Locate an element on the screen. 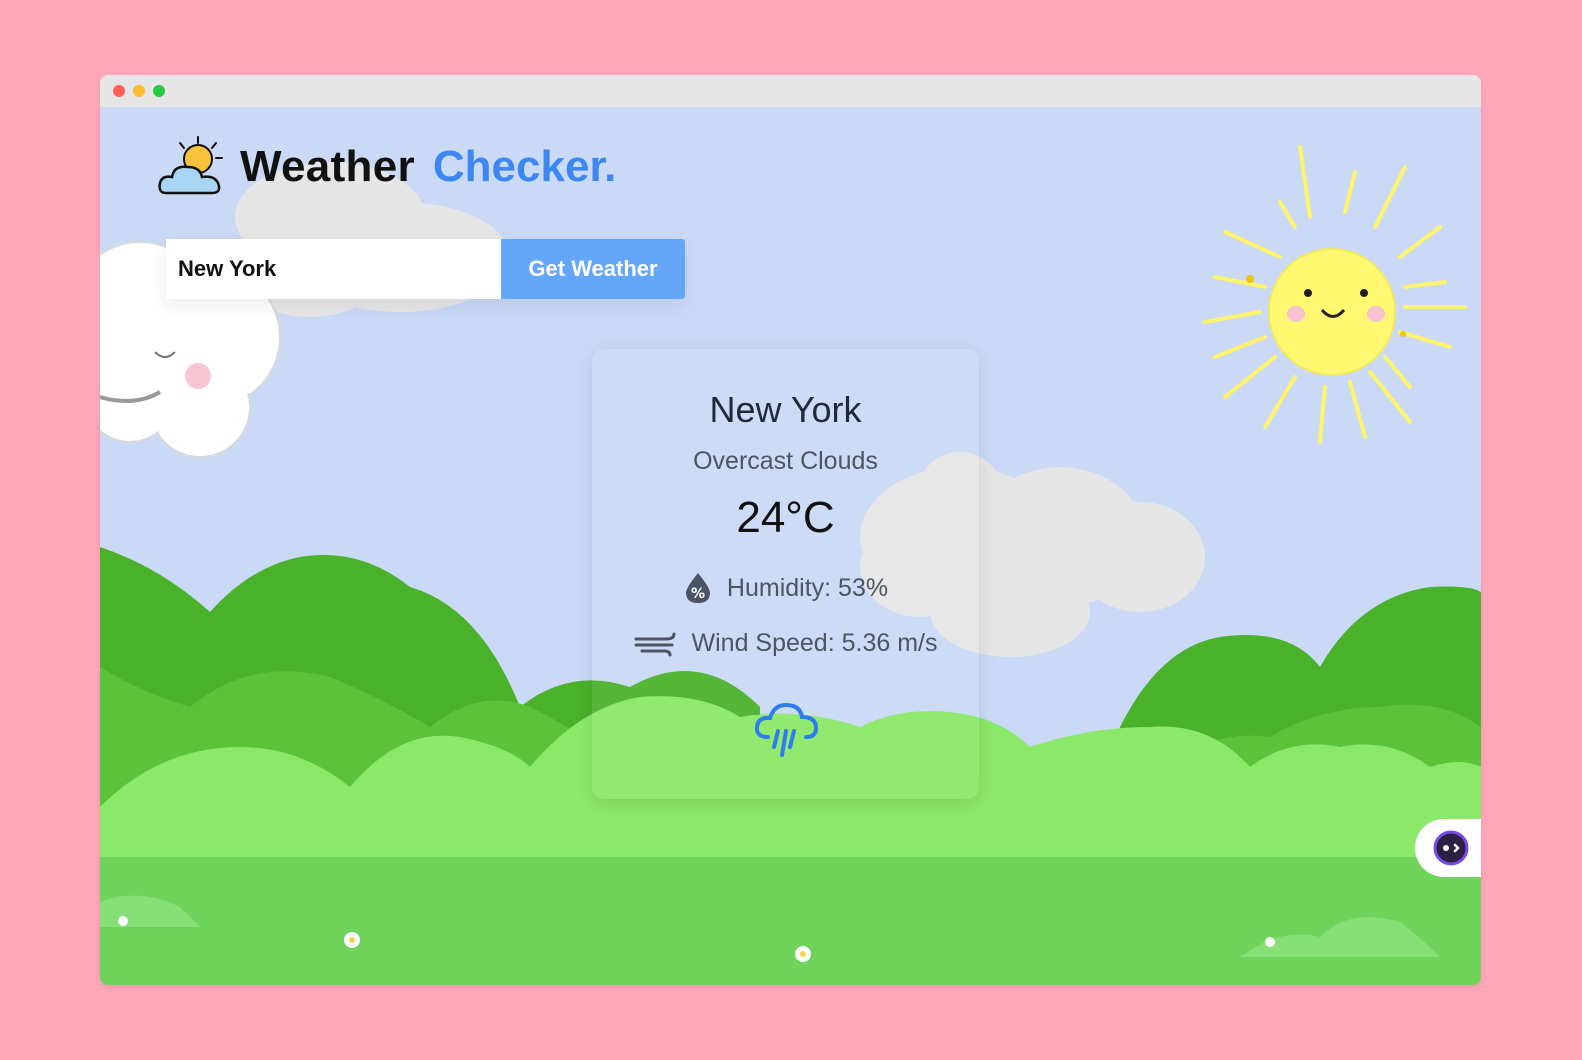  wind-row: Wind Speed: 5.36 m/s is located at coordinates (785, 643).